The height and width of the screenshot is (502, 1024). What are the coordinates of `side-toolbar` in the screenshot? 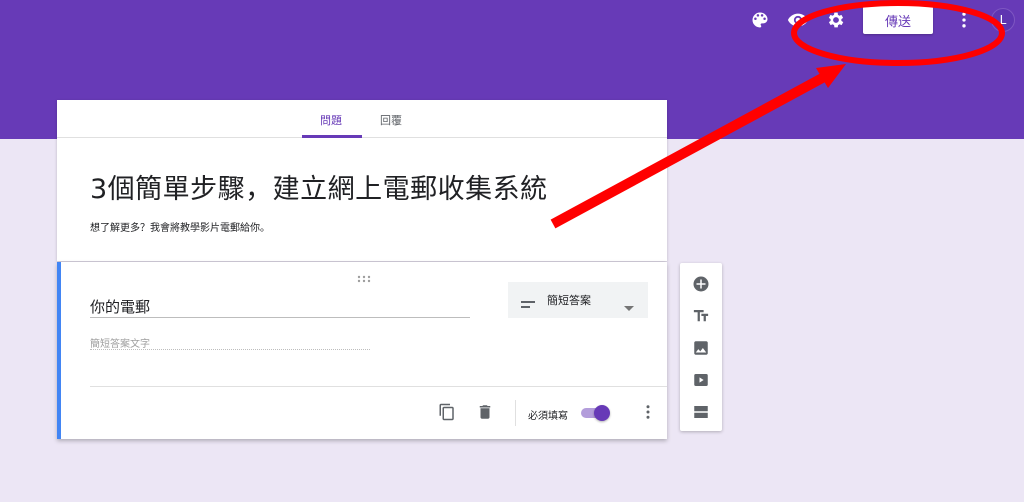 It's located at (701, 347).